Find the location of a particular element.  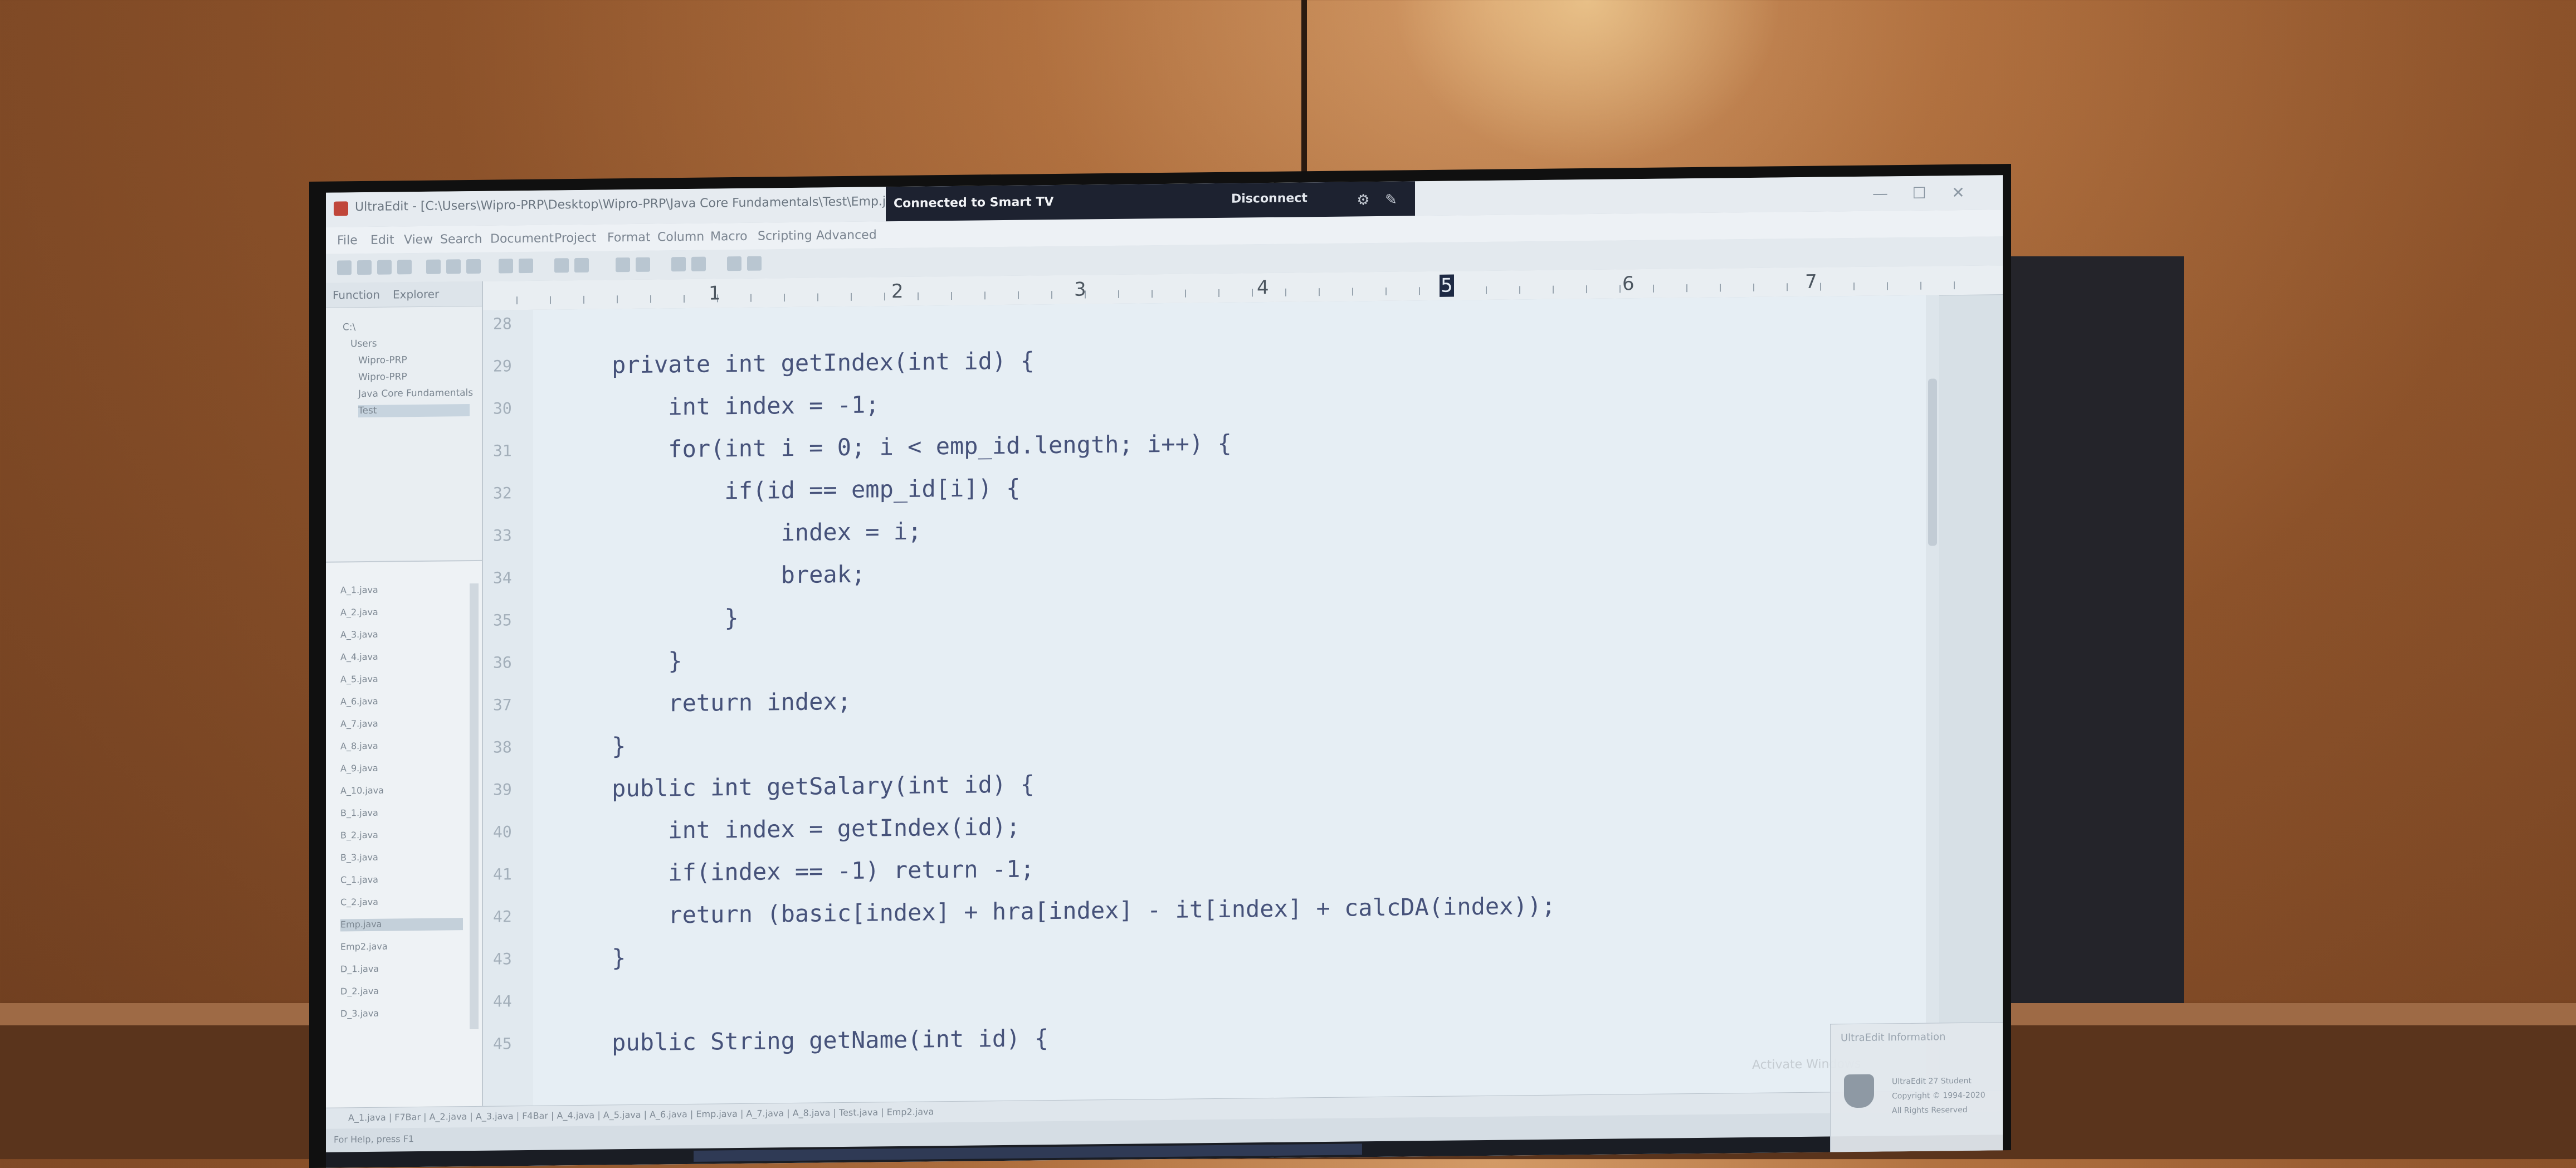

file-list-item: Emp.java is located at coordinates (401, 925).